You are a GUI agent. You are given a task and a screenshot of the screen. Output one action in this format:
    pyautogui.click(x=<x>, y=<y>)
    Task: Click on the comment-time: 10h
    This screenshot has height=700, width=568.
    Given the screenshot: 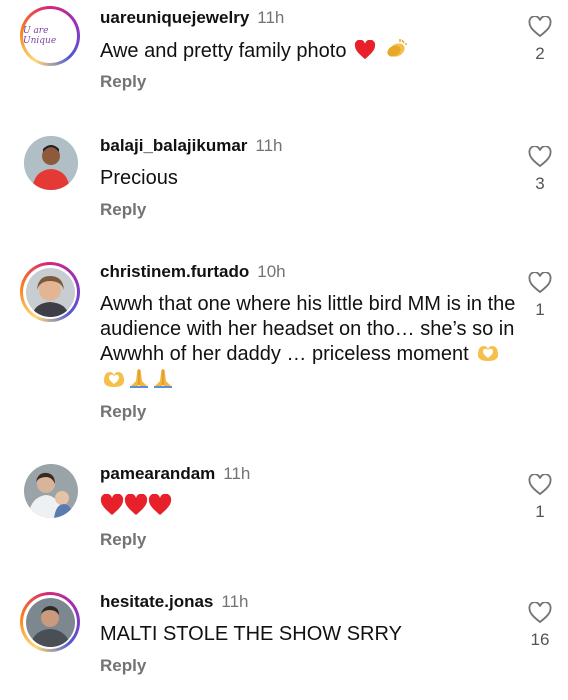 What is the action you would take?
    pyautogui.click(x=271, y=271)
    